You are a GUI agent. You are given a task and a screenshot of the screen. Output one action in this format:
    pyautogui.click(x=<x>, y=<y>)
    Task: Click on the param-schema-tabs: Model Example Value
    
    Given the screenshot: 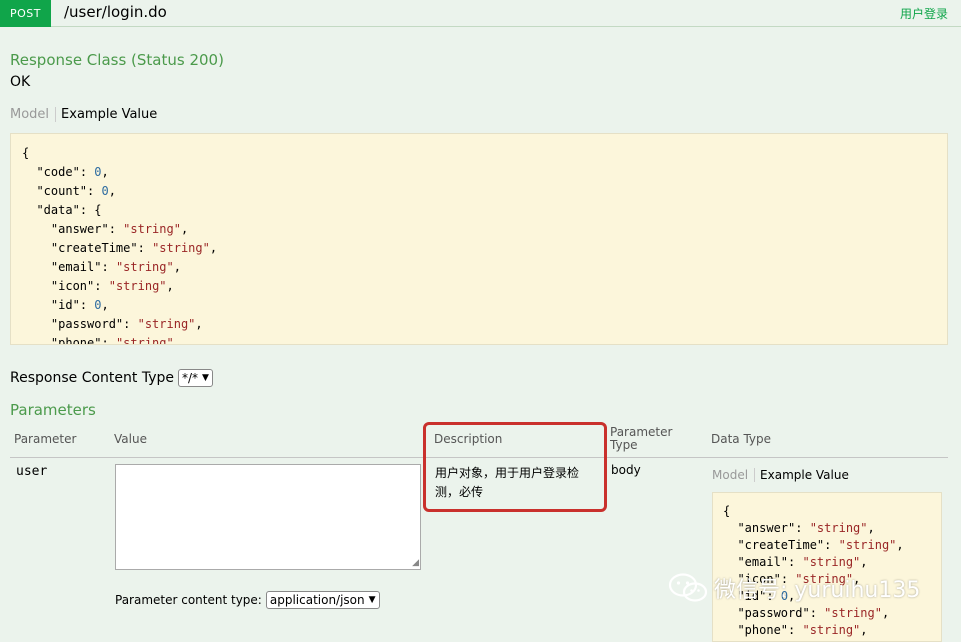 What is the action you would take?
    pyautogui.click(x=780, y=475)
    